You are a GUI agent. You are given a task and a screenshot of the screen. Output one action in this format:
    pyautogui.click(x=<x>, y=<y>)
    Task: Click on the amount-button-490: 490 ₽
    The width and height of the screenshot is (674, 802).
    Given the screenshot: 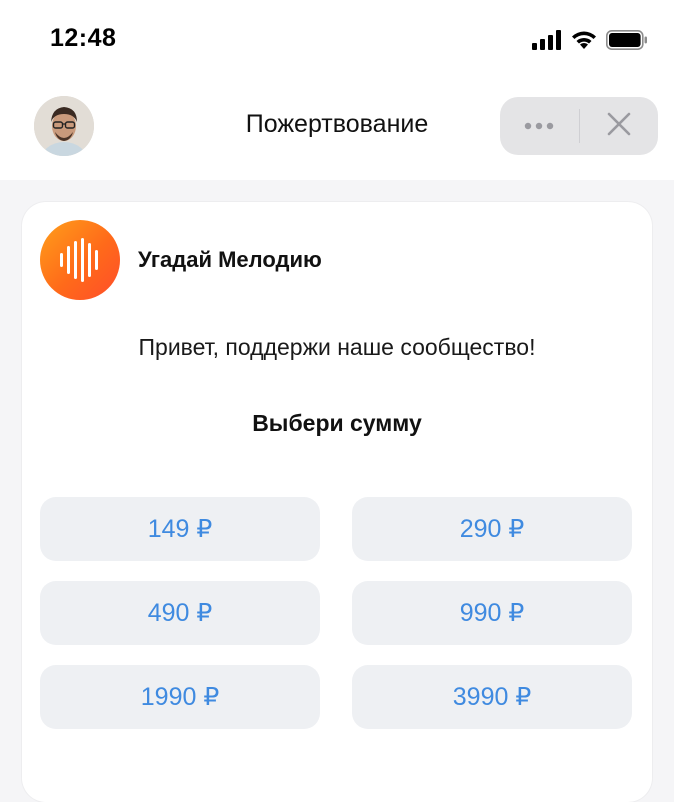 What is the action you would take?
    pyautogui.click(x=180, y=613)
    